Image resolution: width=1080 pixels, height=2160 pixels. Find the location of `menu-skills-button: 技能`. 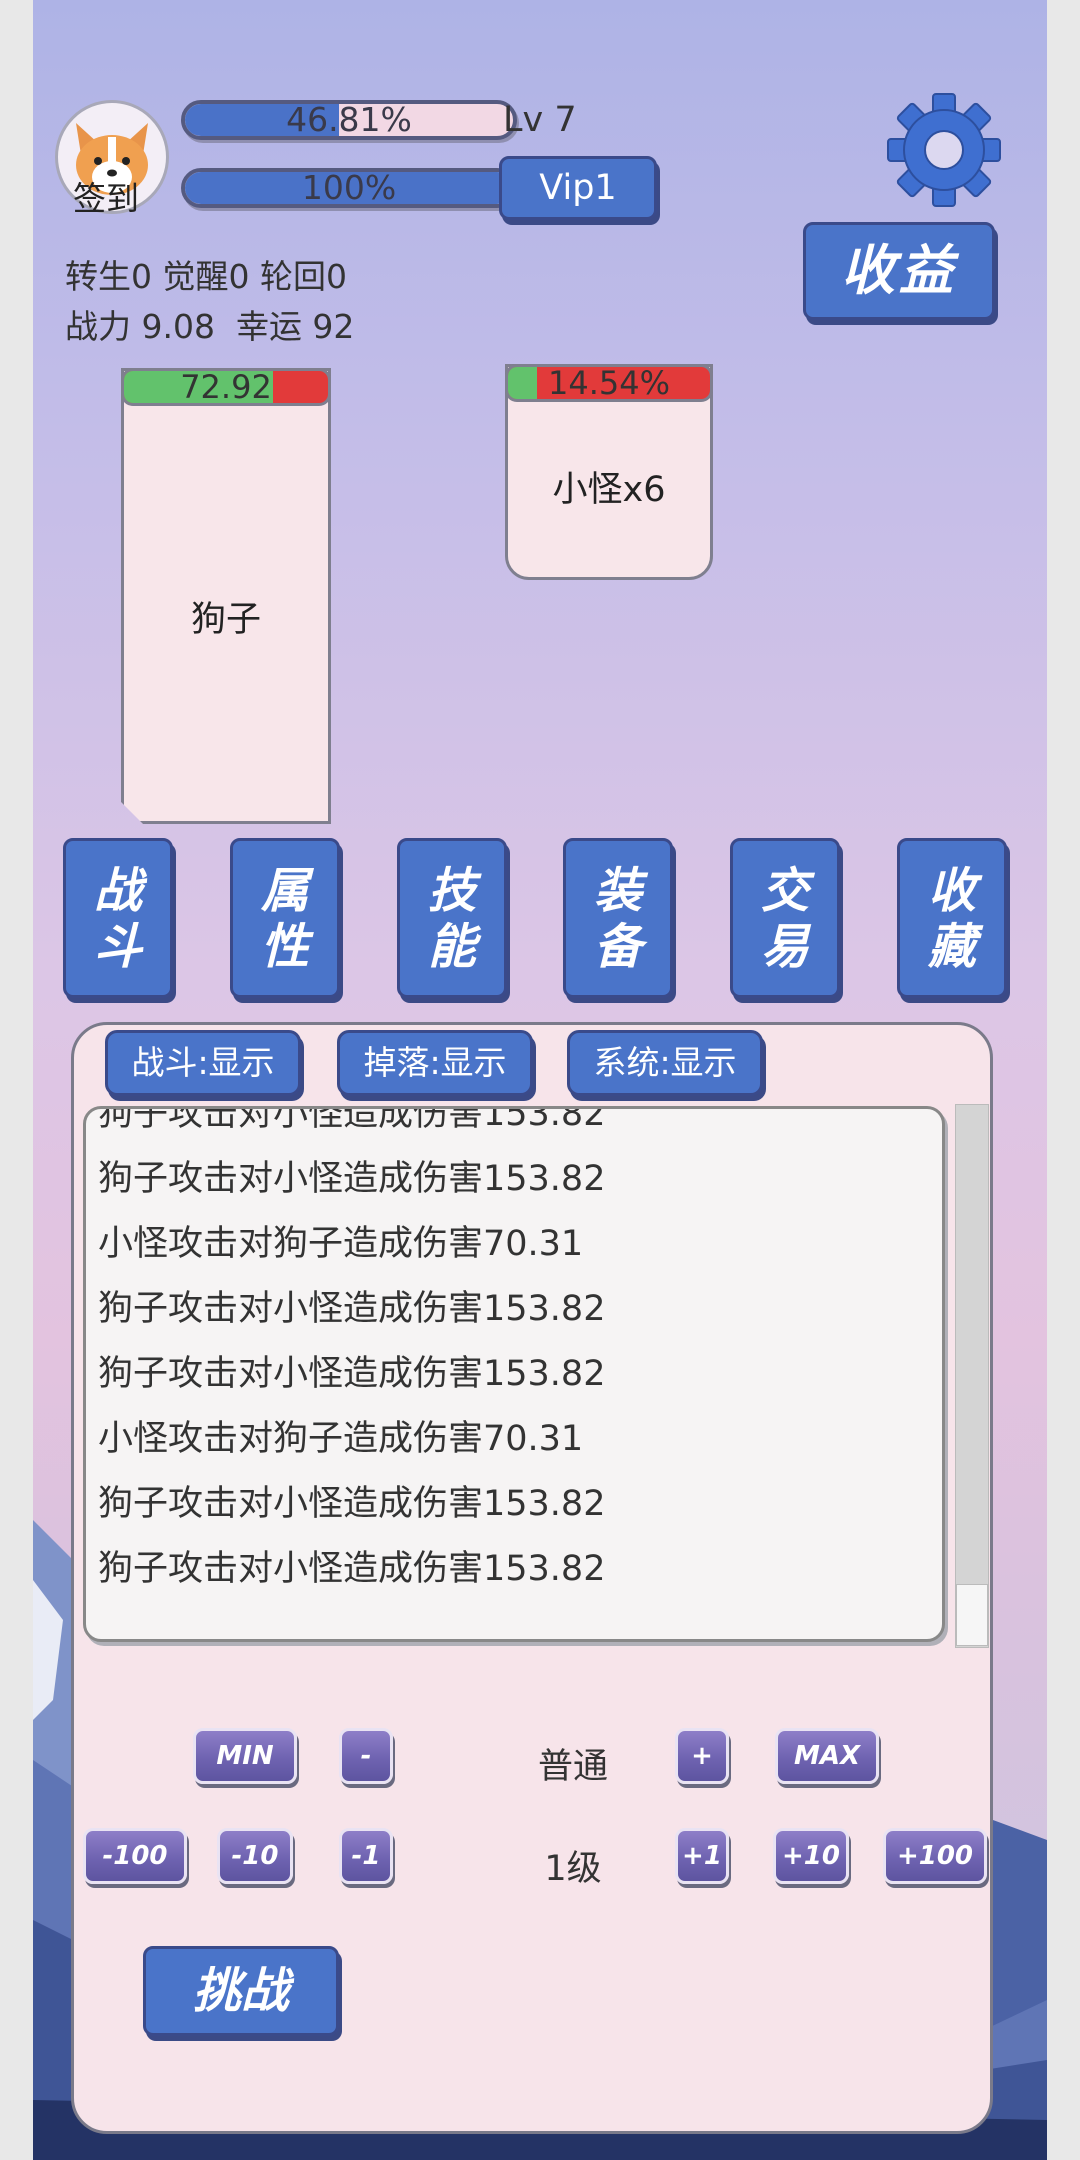

menu-skills-button: 技能 is located at coordinates (452, 918).